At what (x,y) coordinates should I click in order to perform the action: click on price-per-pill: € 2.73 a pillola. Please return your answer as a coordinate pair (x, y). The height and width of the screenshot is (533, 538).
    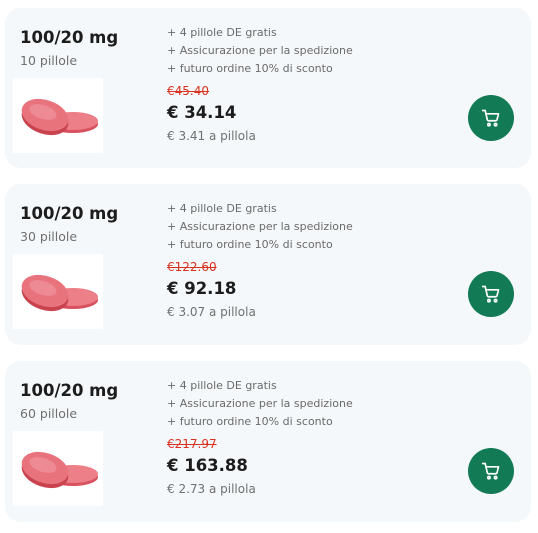
    Looking at the image, I should click on (211, 489).